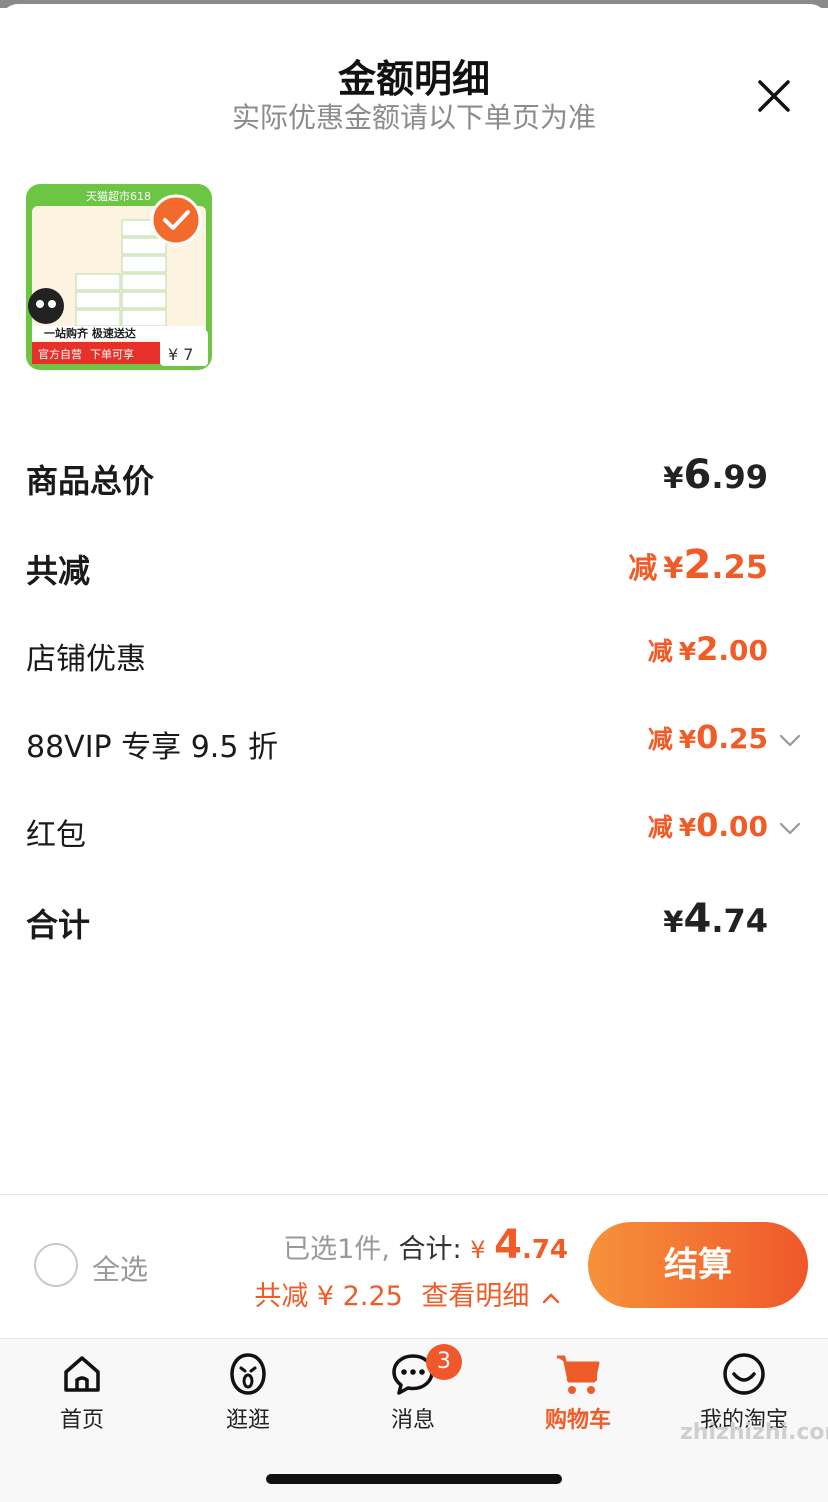 This screenshot has height=1502, width=828. I want to click on price-row-value: 减 ¥2.25, so click(698, 565).